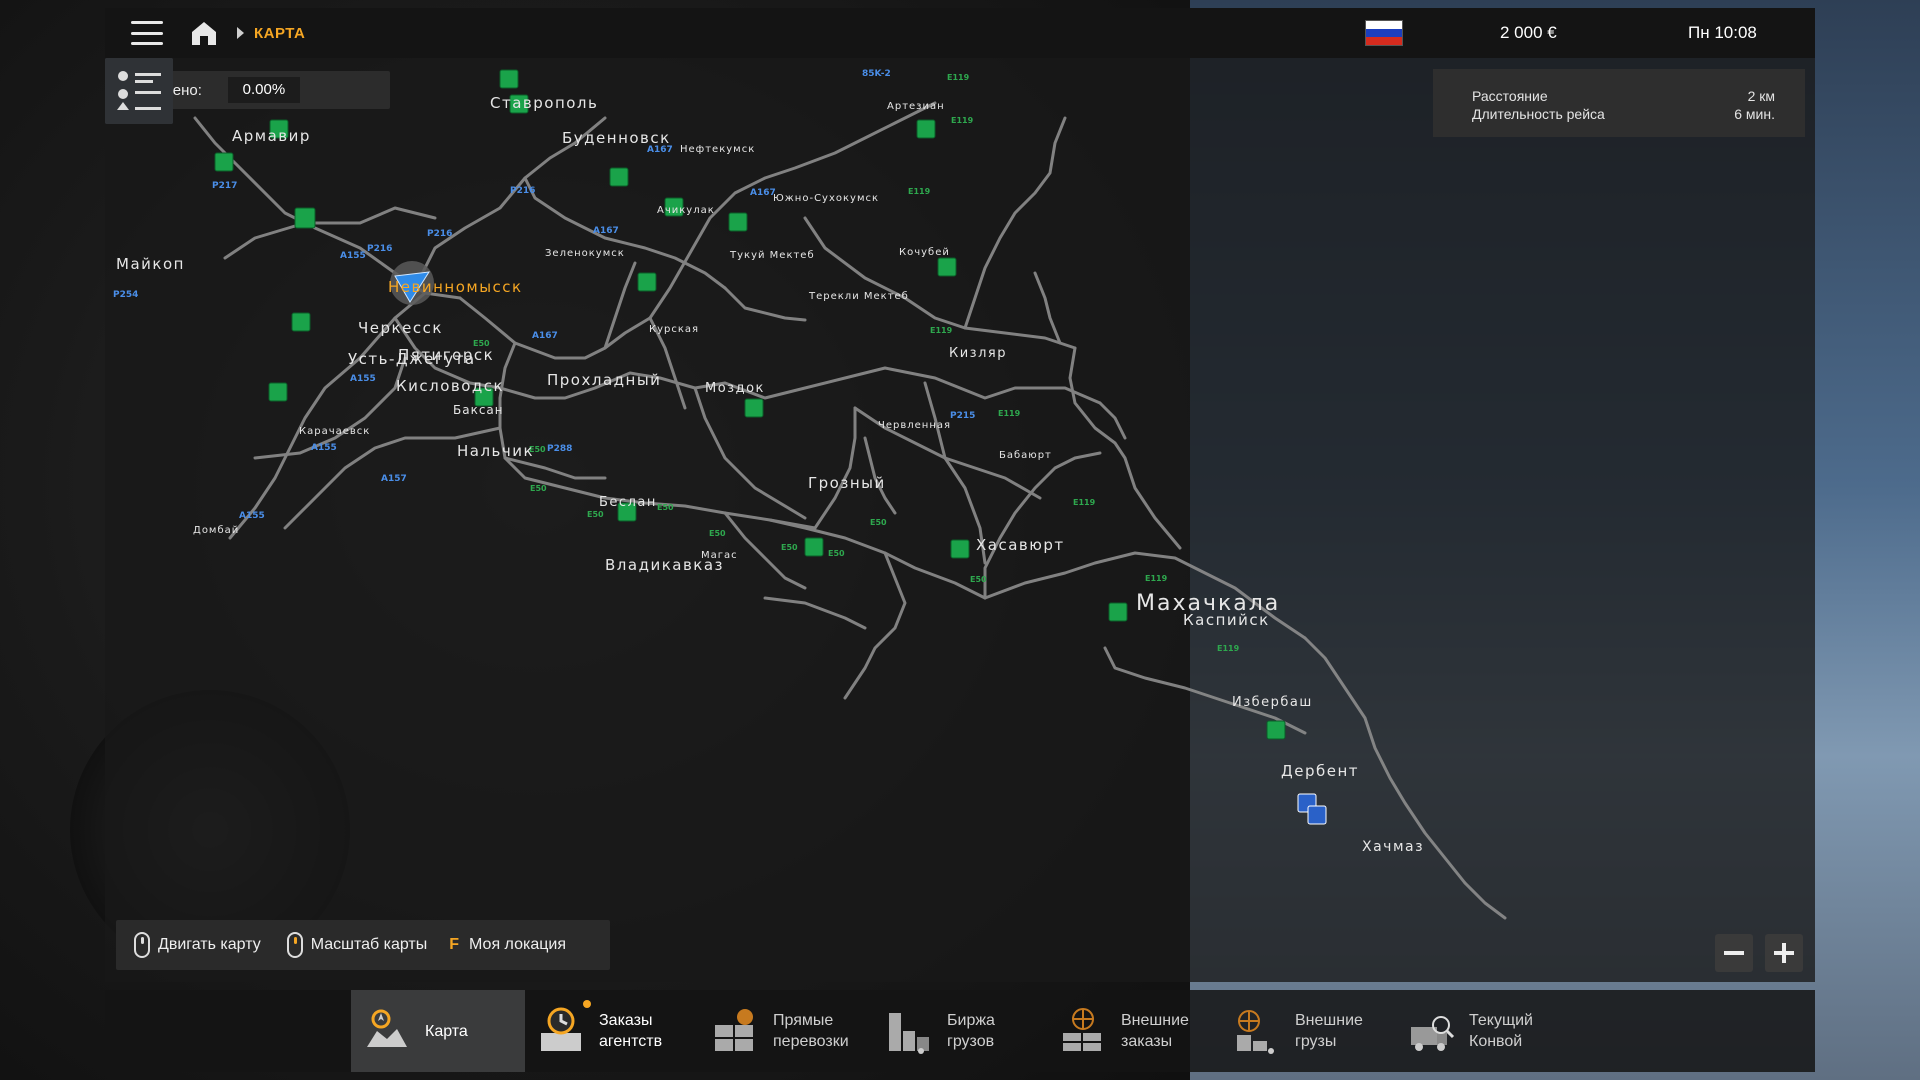 The width and height of the screenshot is (1920, 1080). I want to click on city-label: Невинномысск, so click(455, 287).